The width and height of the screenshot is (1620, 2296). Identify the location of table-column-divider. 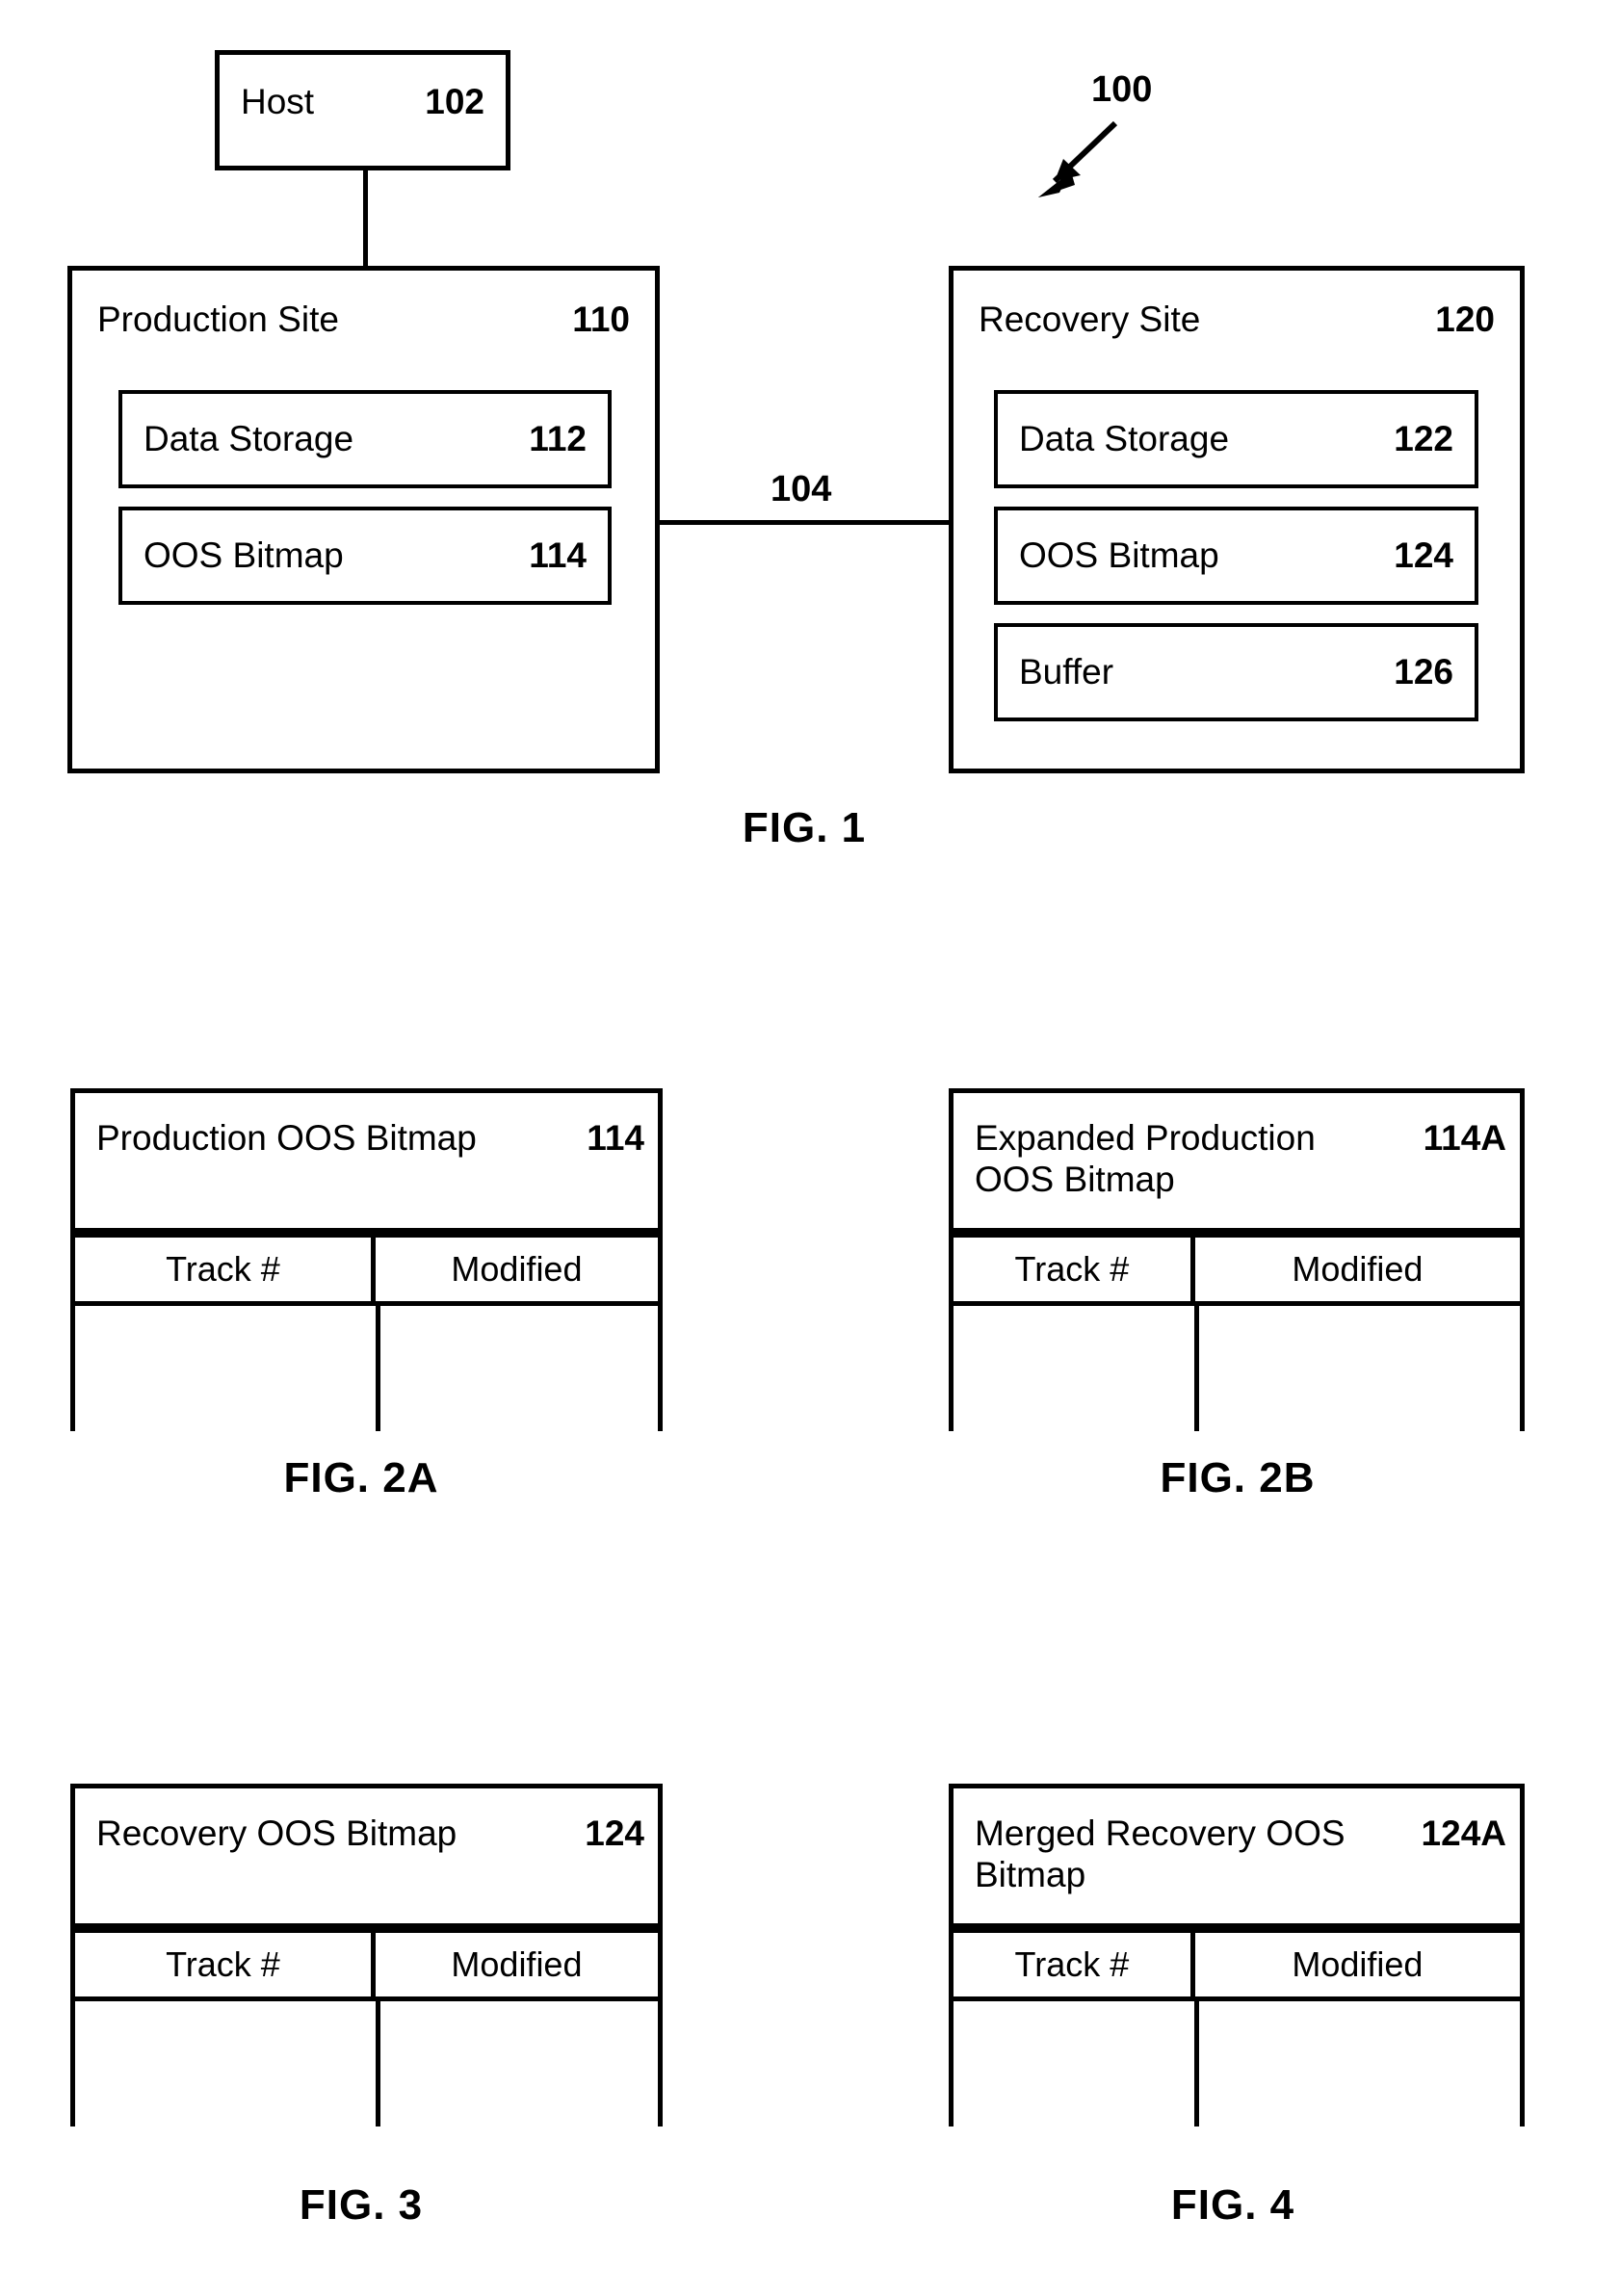
(1196, 2063).